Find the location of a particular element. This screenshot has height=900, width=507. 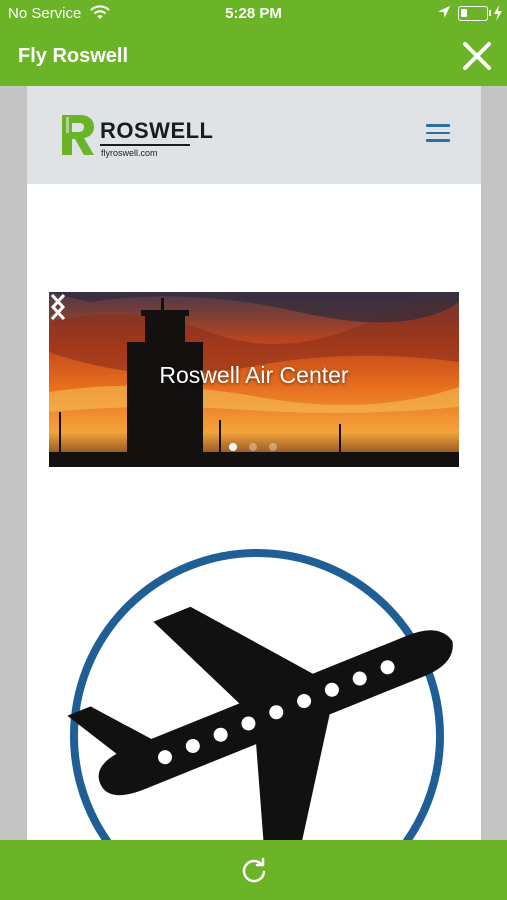

battery-icon is located at coordinates (473, 13).